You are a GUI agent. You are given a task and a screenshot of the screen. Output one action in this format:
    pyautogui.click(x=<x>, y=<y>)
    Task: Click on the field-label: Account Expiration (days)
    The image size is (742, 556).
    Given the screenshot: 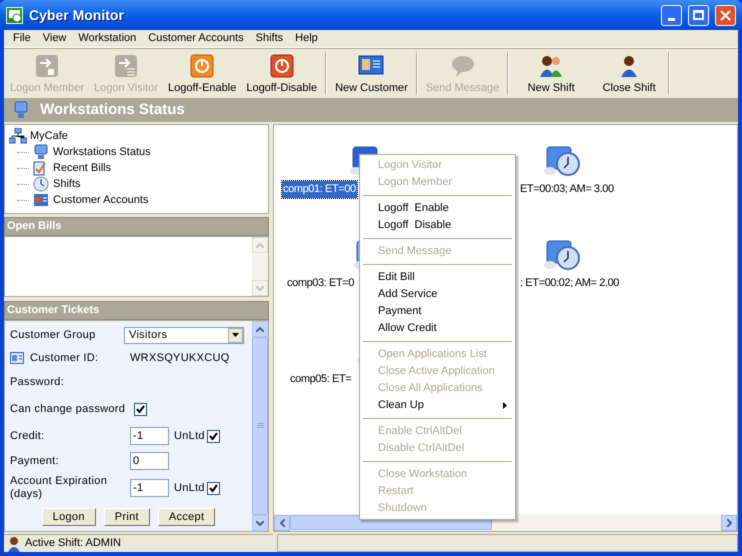 What is the action you would take?
    pyautogui.click(x=59, y=488)
    